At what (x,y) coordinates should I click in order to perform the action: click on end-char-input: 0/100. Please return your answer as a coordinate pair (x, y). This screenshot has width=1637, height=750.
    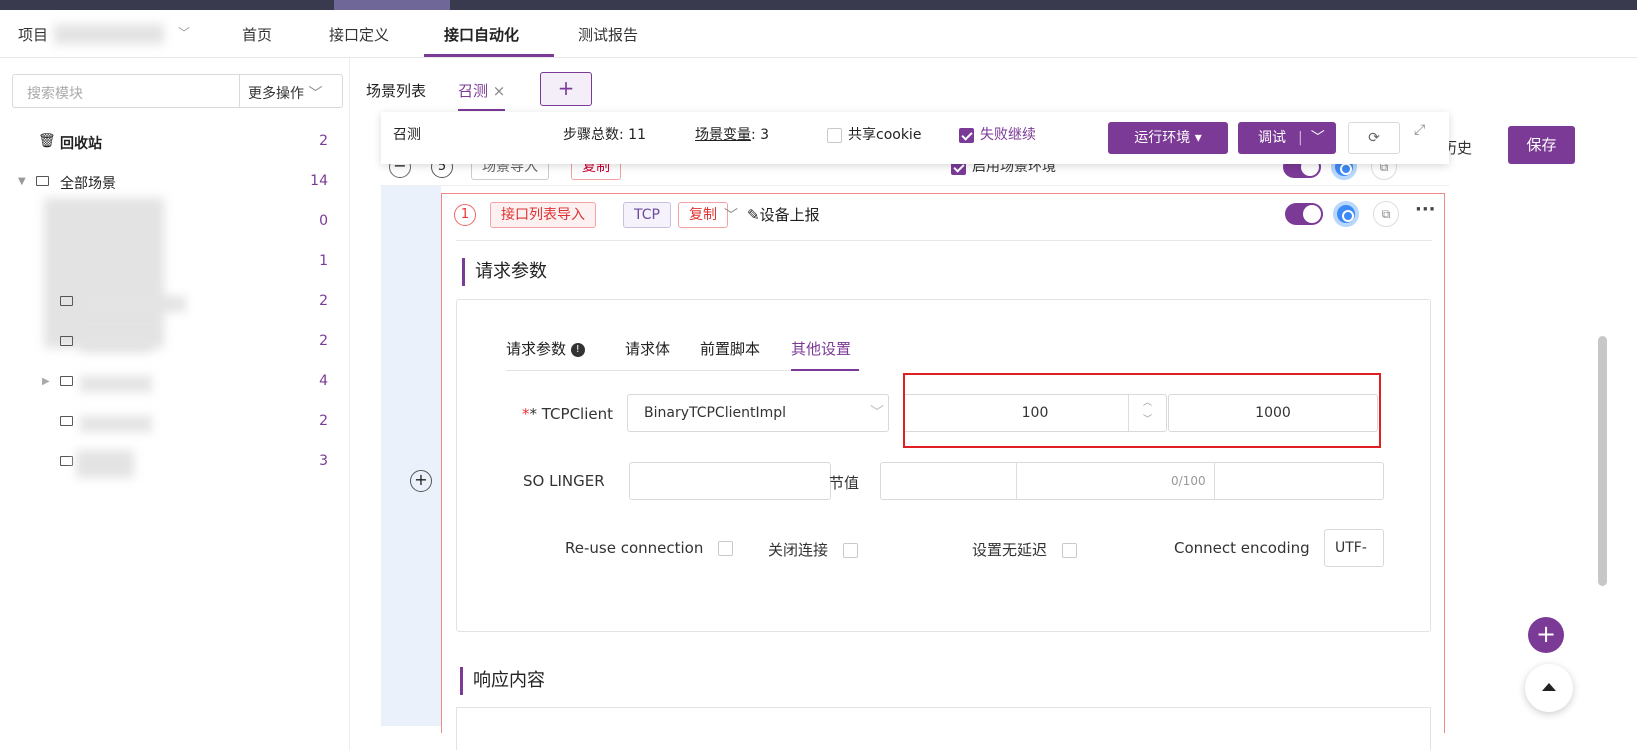
    Looking at the image, I should click on (1132, 481).